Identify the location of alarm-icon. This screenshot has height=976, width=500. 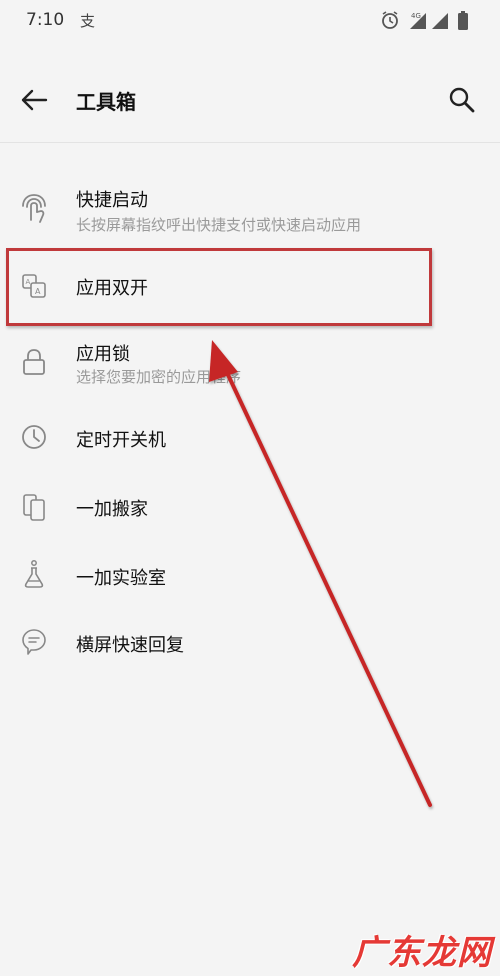
(390, 20).